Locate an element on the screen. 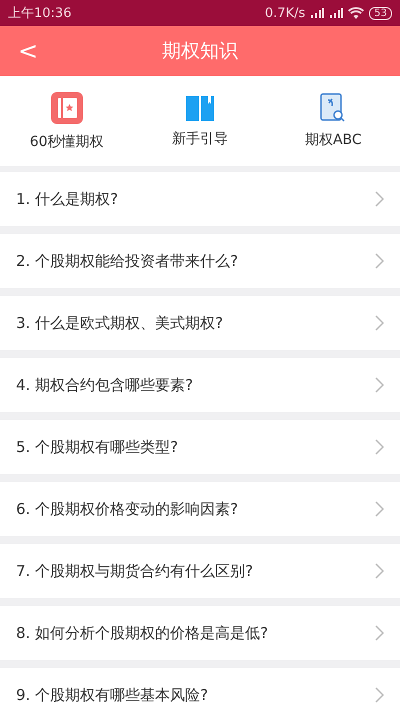  question-item: 5. 个股期权有哪些类型? is located at coordinates (200, 447).